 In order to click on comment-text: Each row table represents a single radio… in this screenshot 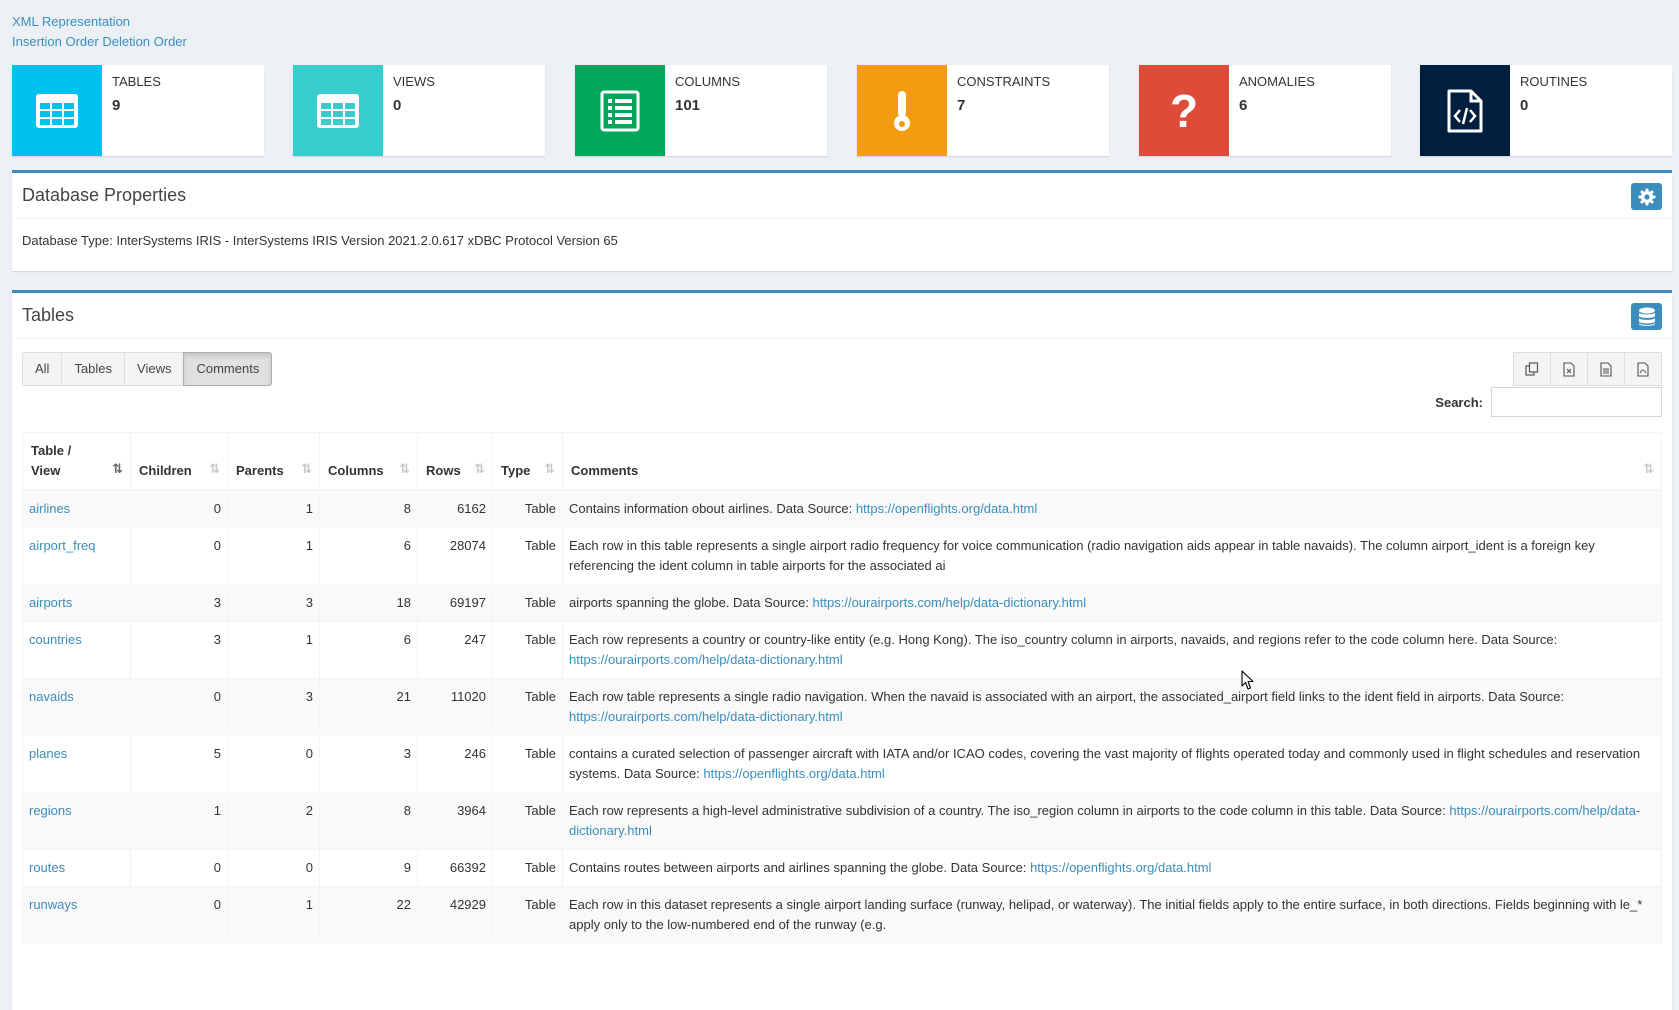, I will do `click(1067, 696)`.